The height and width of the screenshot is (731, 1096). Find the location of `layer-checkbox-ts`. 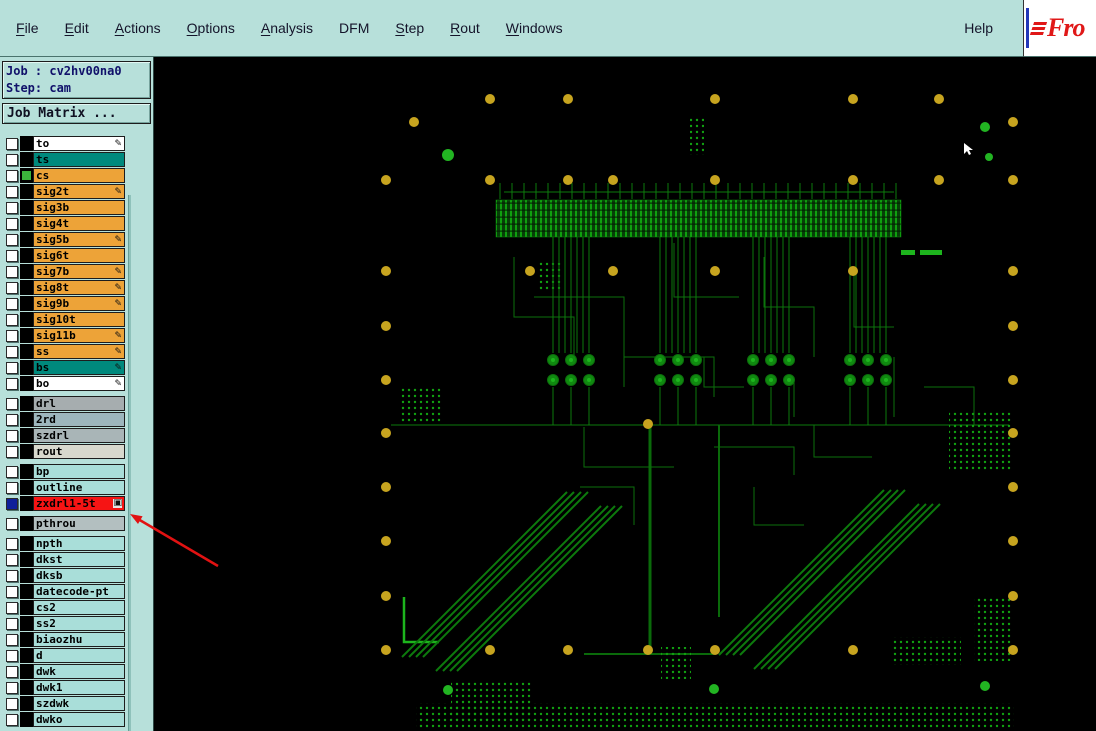

layer-checkbox-ts is located at coordinates (11, 159).